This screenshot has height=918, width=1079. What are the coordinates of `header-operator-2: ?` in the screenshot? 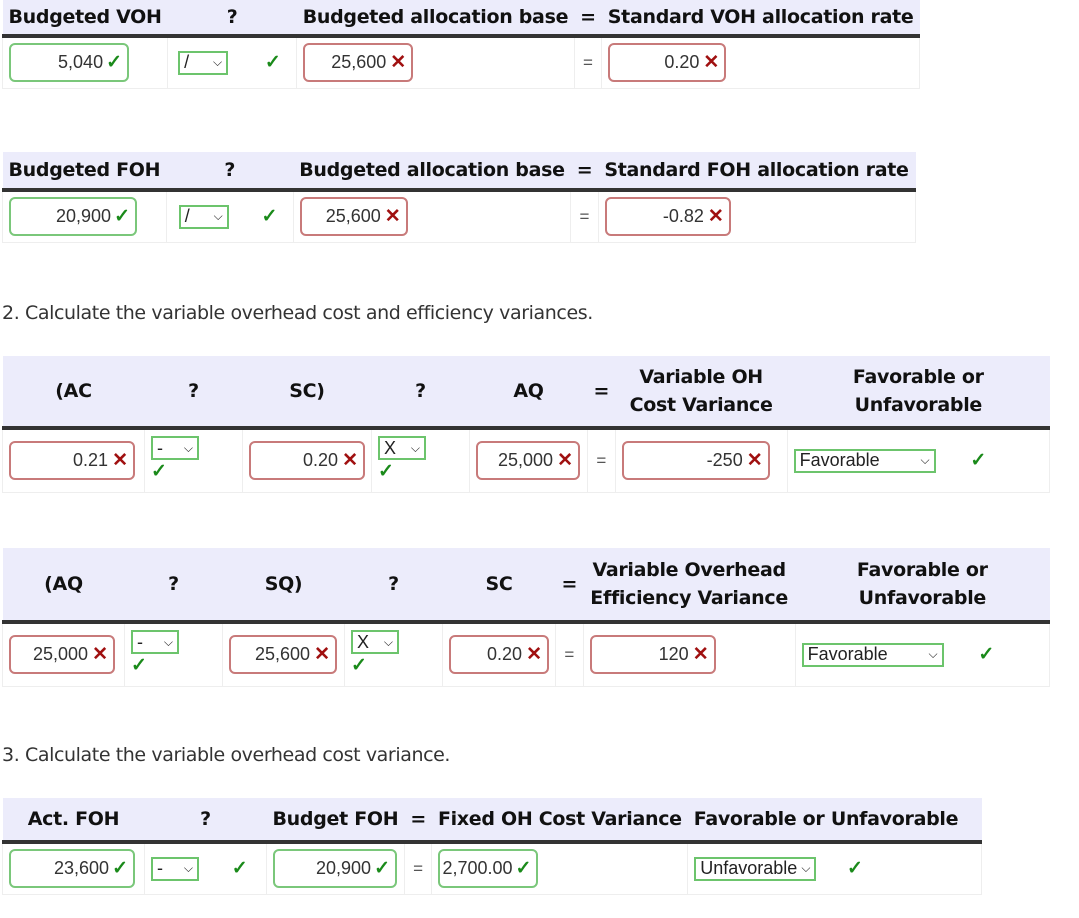 It's located at (420, 393).